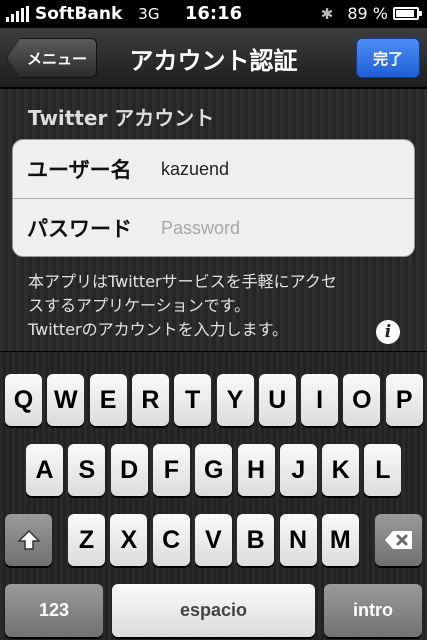 The width and height of the screenshot is (427, 640). Describe the element at coordinates (388, 58) in the screenshot. I see `done-button: 完了` at that location.